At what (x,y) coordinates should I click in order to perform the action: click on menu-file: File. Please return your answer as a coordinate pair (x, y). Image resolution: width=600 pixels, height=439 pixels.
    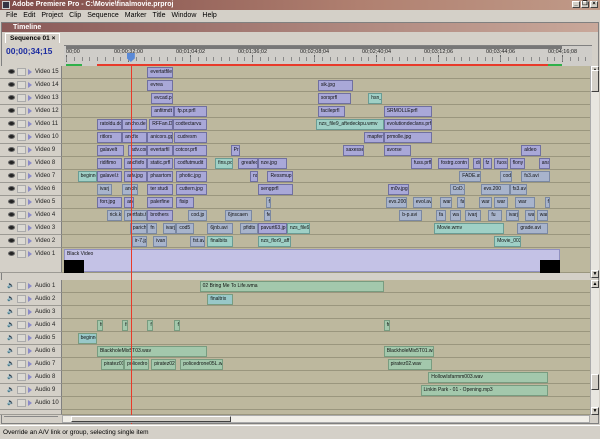
    Looking at the image, I should click on (11, 15).